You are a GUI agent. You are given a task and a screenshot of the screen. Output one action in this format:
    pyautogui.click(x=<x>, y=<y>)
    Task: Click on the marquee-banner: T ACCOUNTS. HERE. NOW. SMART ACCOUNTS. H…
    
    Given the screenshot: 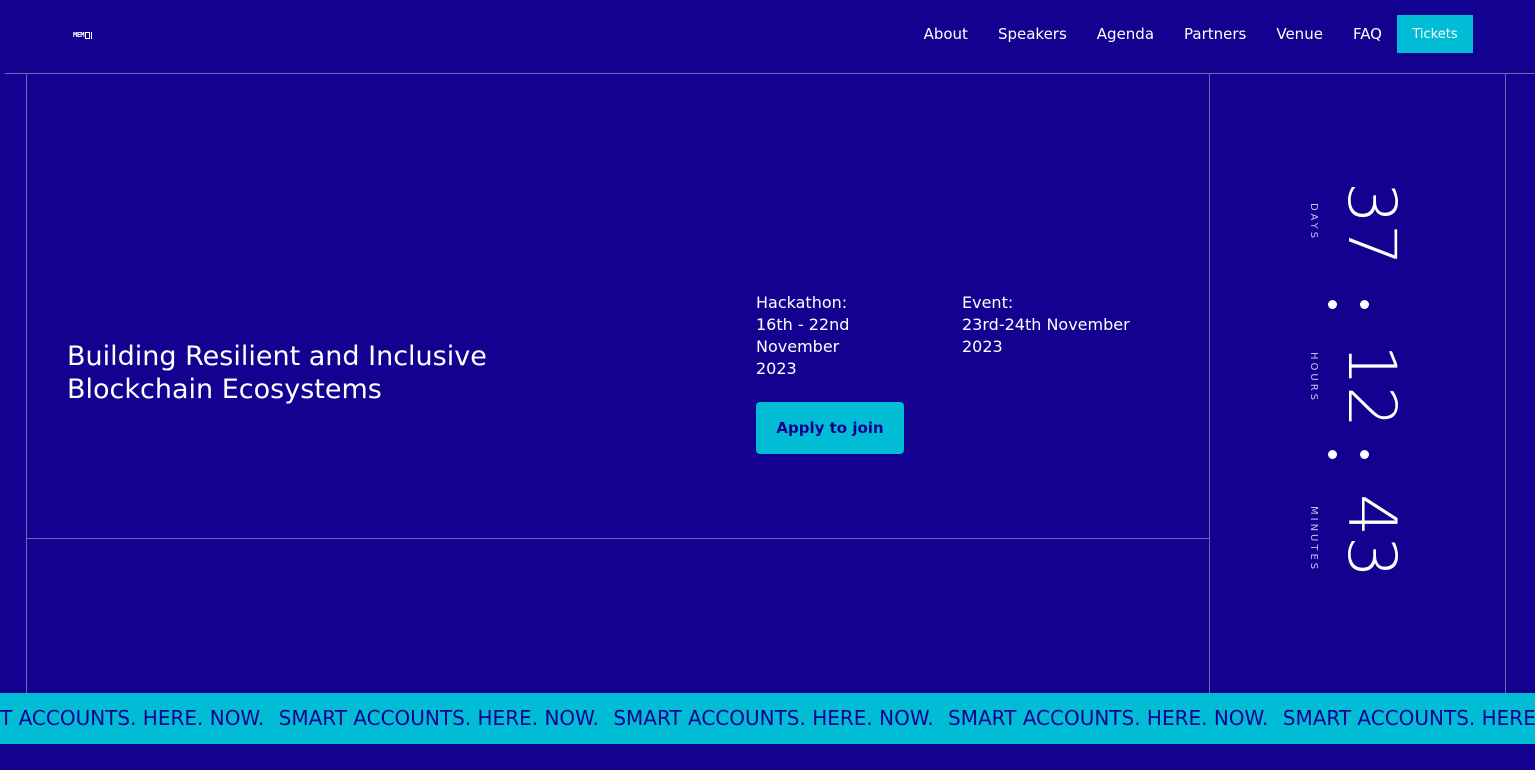 What is the action you would take?
    pyautogui.click(x=767, y=718)
    